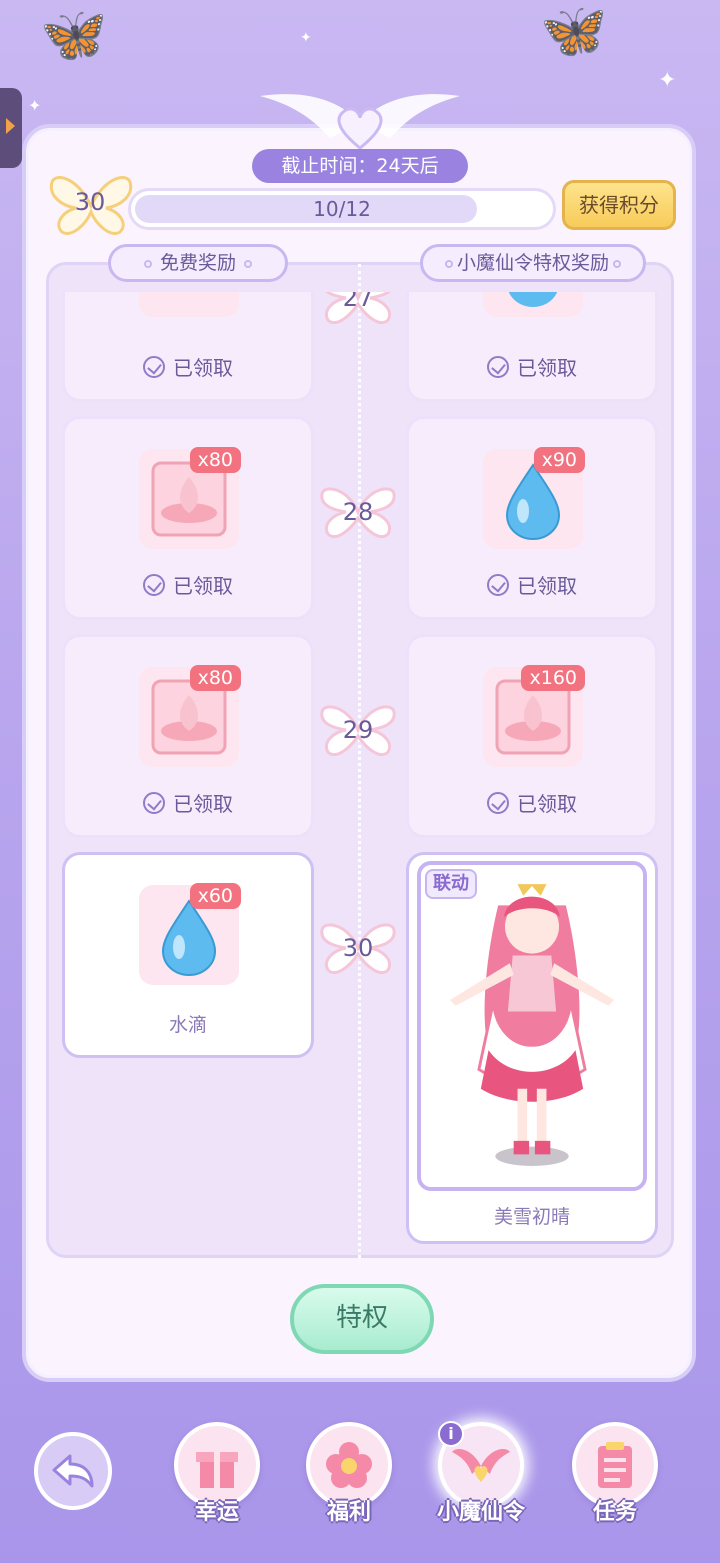  I want to click on quantity-badge: x90, so click(559, 460).